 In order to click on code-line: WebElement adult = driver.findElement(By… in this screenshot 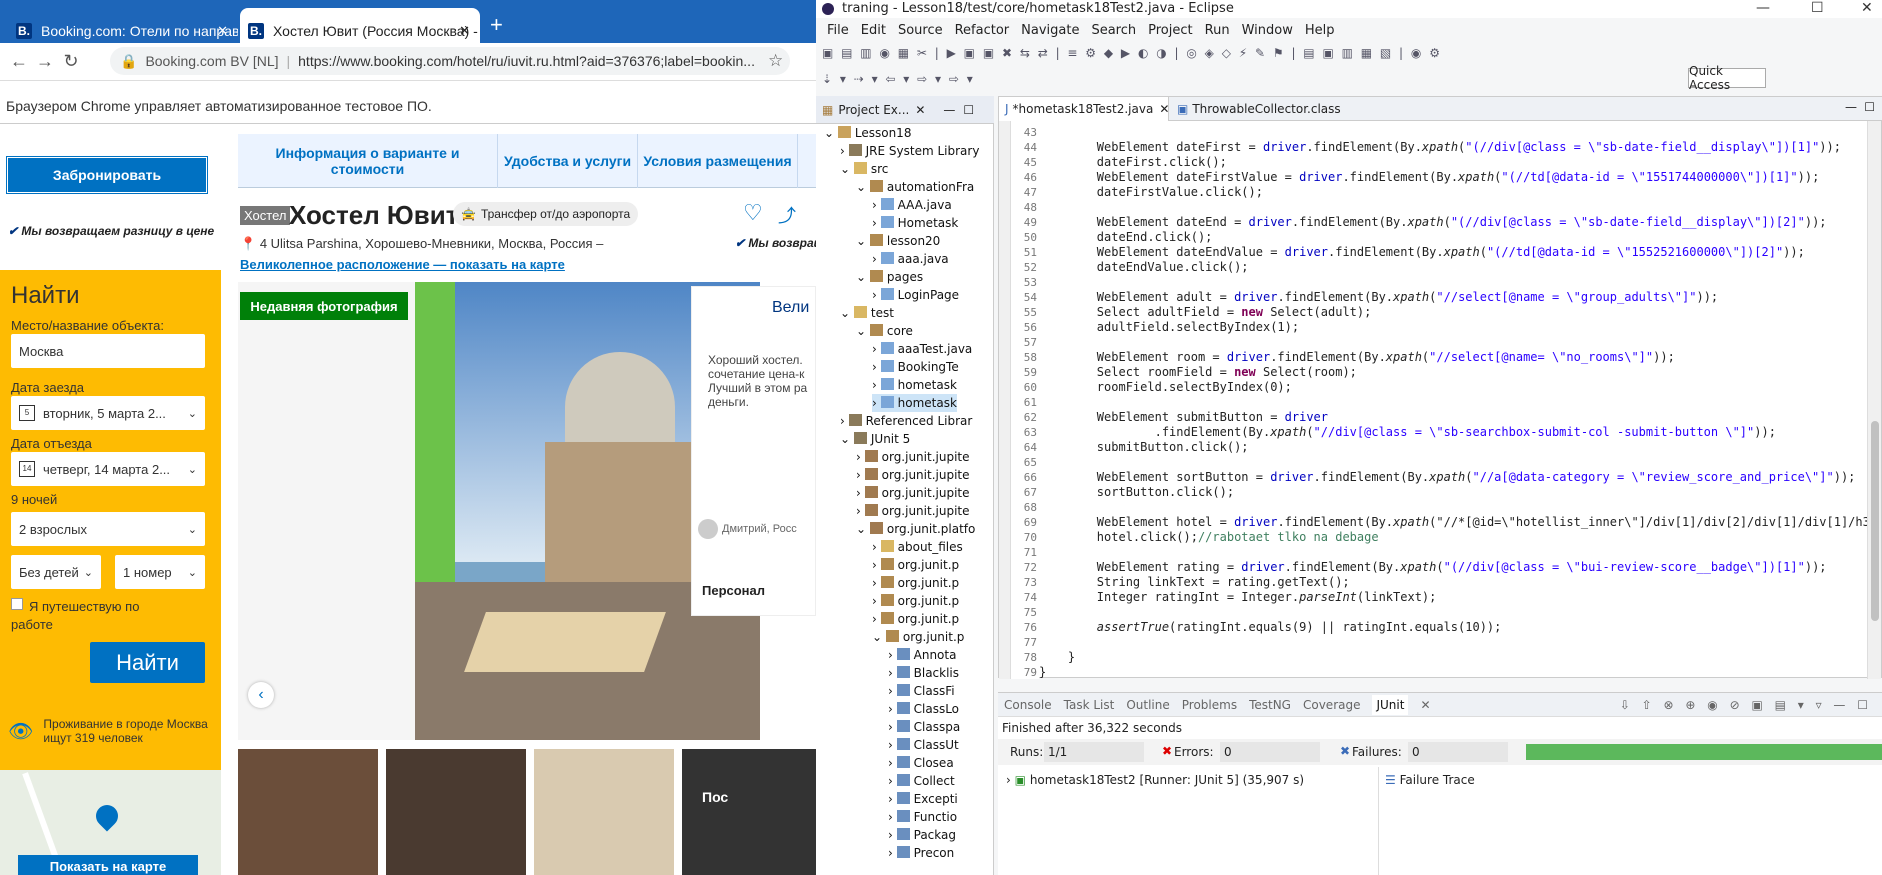, I will do `click(1378, 297)`.